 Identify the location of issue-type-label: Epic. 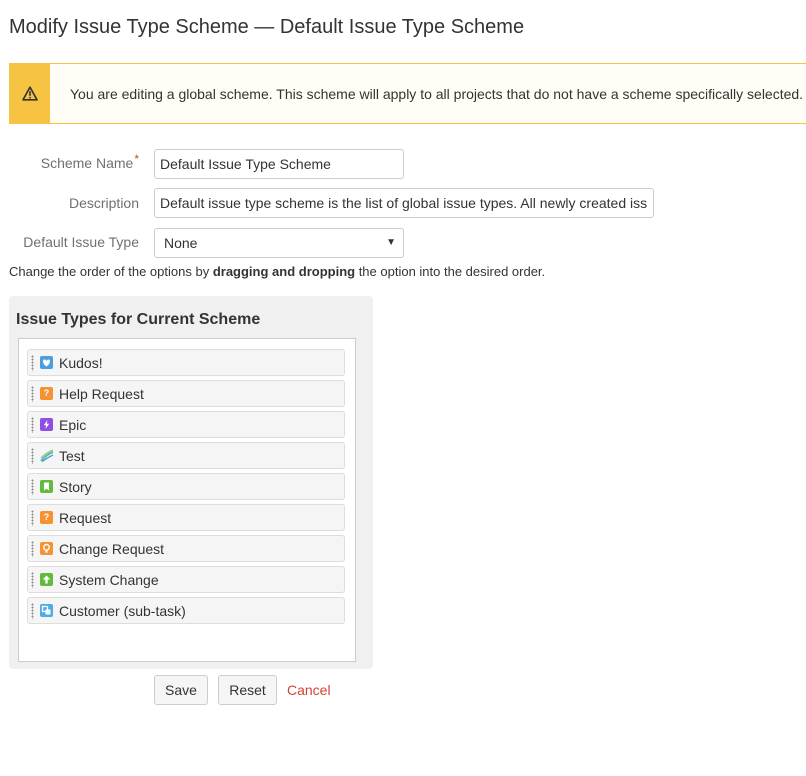
(73, 425).